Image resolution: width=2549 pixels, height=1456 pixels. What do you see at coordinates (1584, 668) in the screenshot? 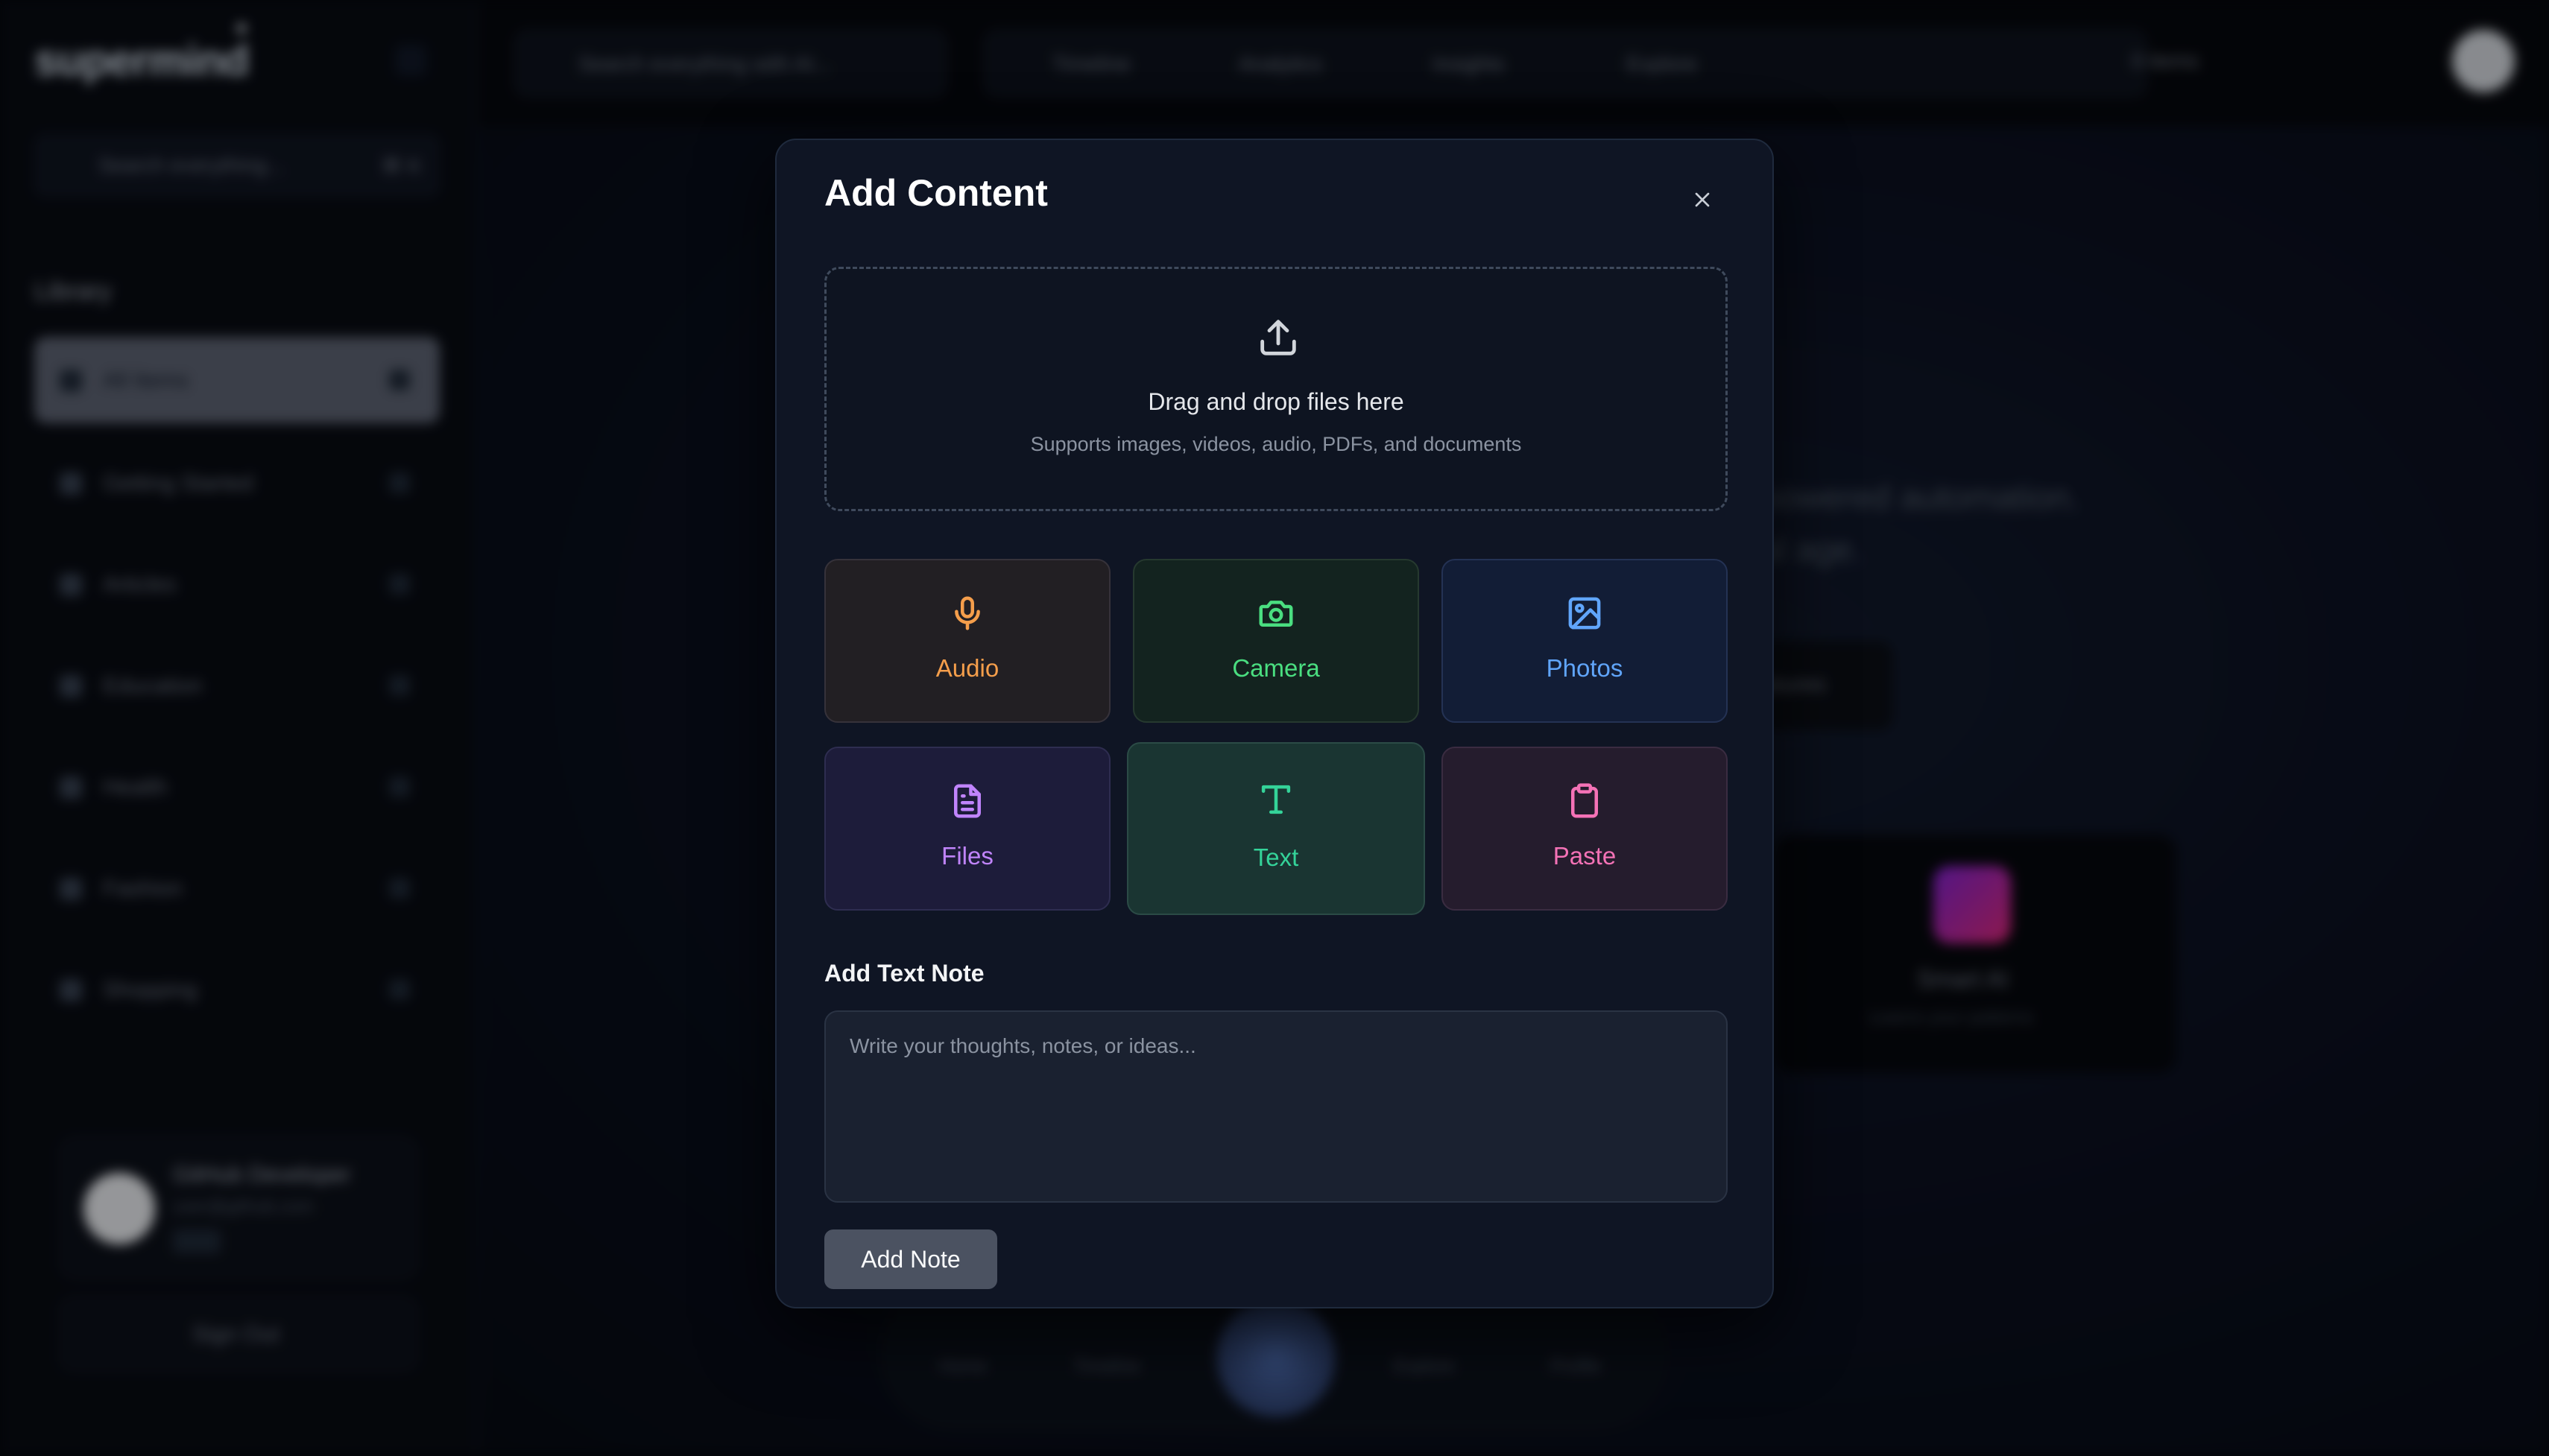
I see `photos-tile-label: Photos` at bounding box center [1584, 668].